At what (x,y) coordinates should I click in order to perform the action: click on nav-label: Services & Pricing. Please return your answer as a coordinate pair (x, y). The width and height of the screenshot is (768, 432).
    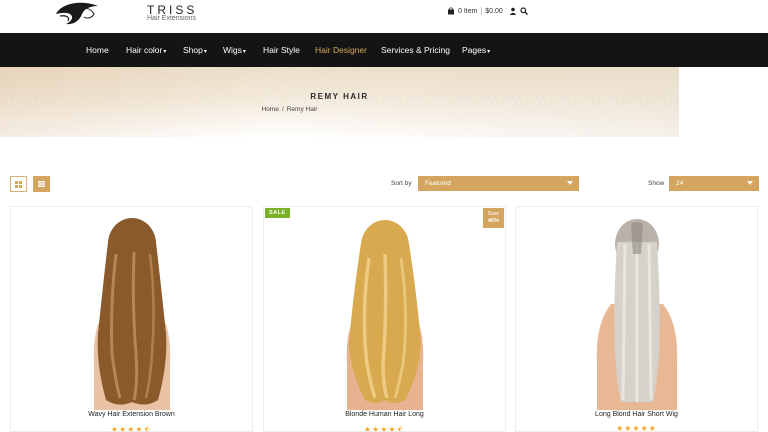
    Looking at the image, I should click on (415, 50).